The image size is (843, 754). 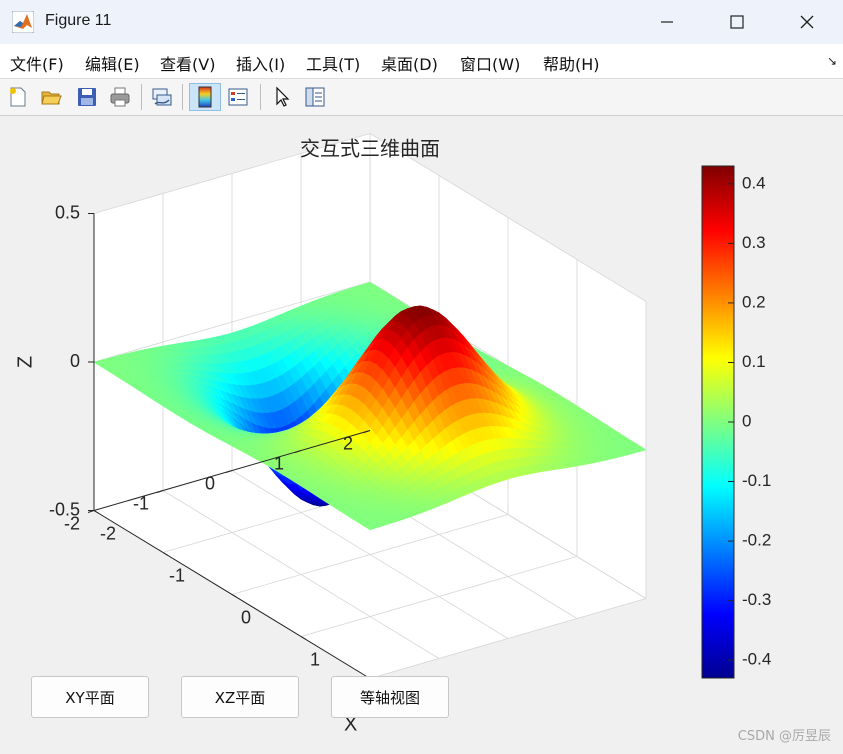 I want to click on watermark: CSDN @厉昱辰, so click(x=784, y=736).